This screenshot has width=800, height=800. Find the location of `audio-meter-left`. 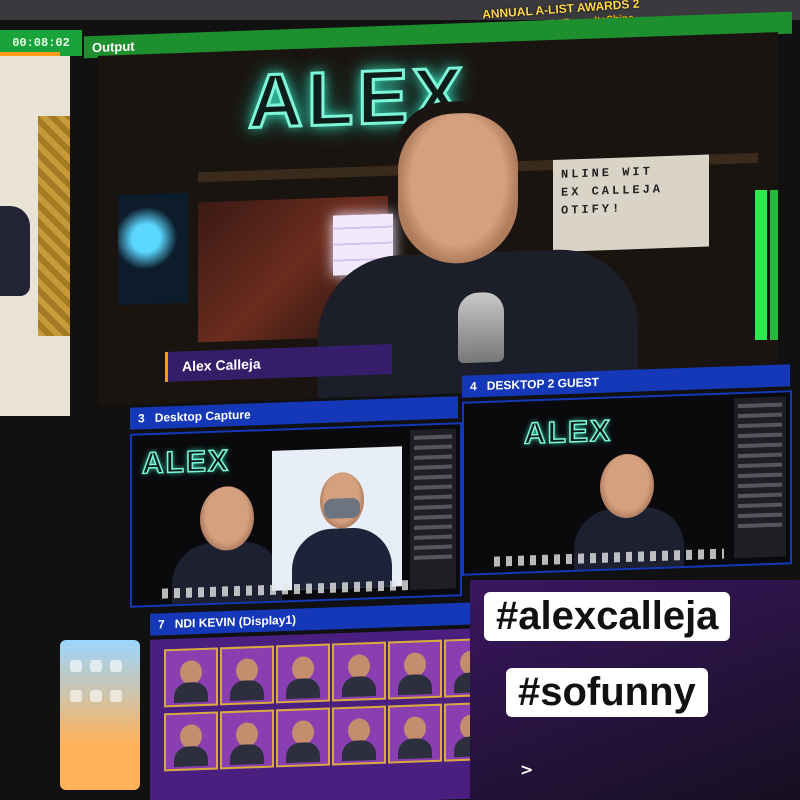

audio-meter-left is located at coordinates (761, 265).